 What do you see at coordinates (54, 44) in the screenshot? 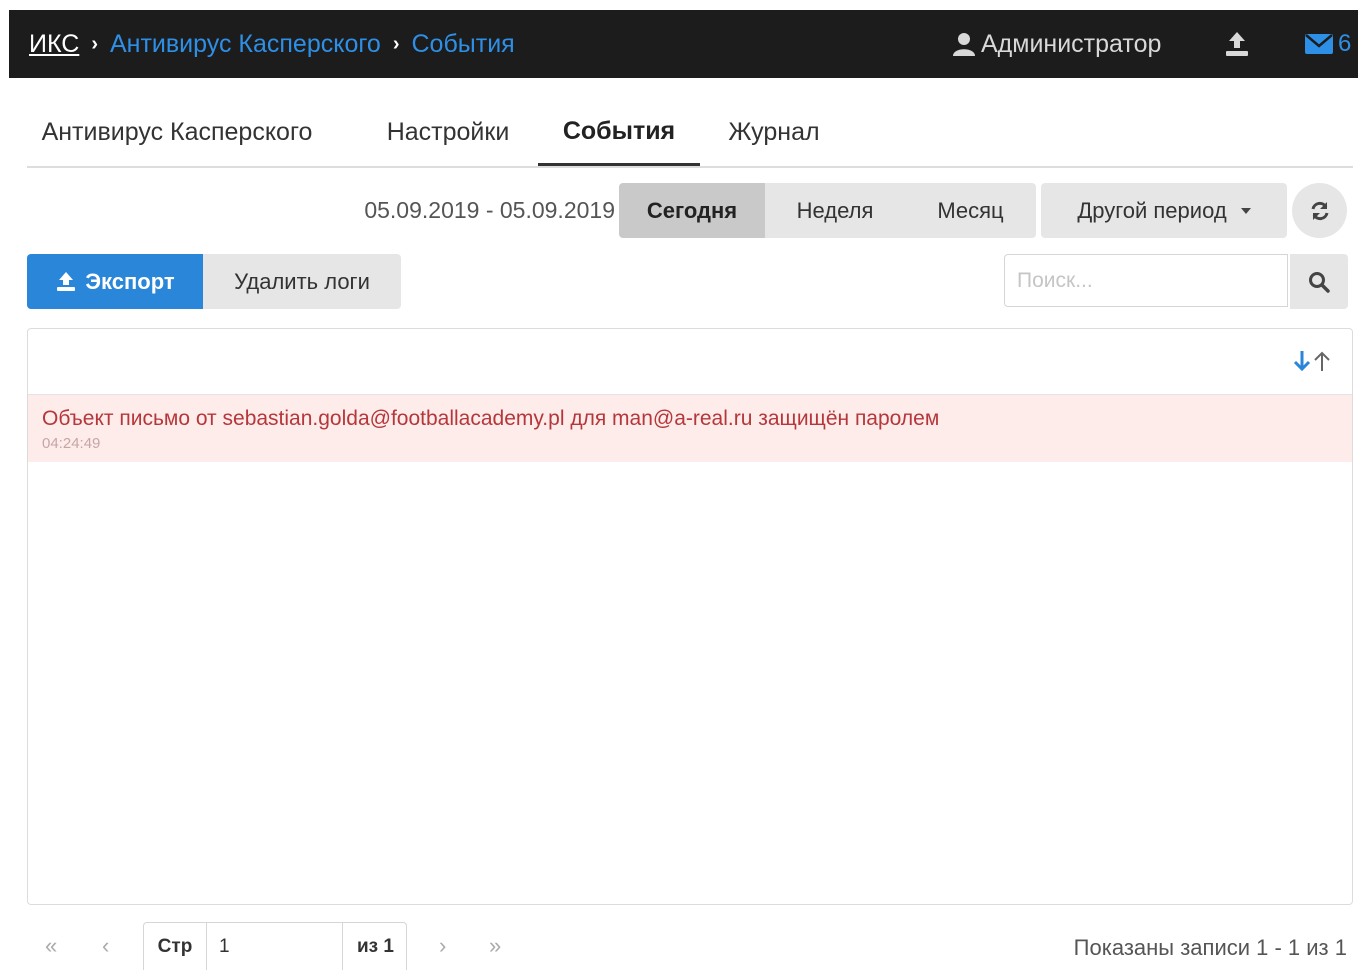
I see `breadcrumb-root-link: ИКС` at bounding box center [54, 44].